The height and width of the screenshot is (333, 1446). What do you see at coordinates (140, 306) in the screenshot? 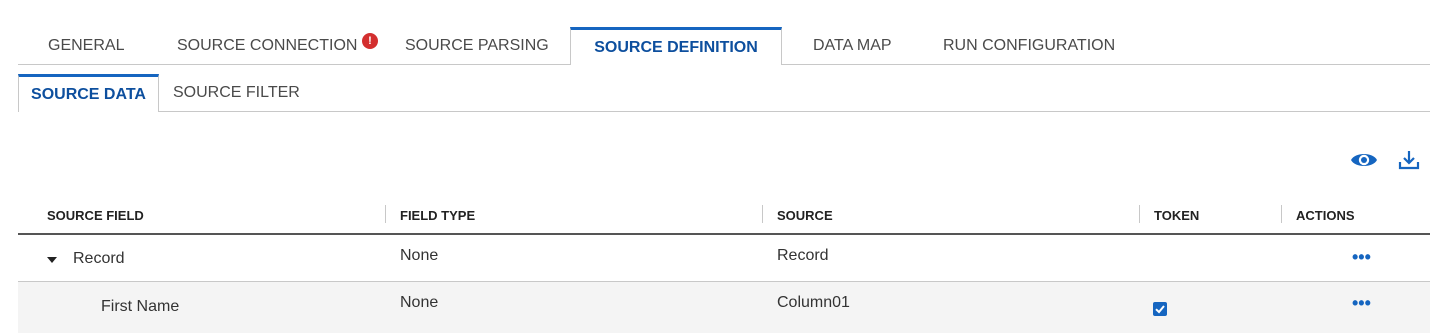
I see `source-field-cell: First Name` at bounding box center [140, 306].